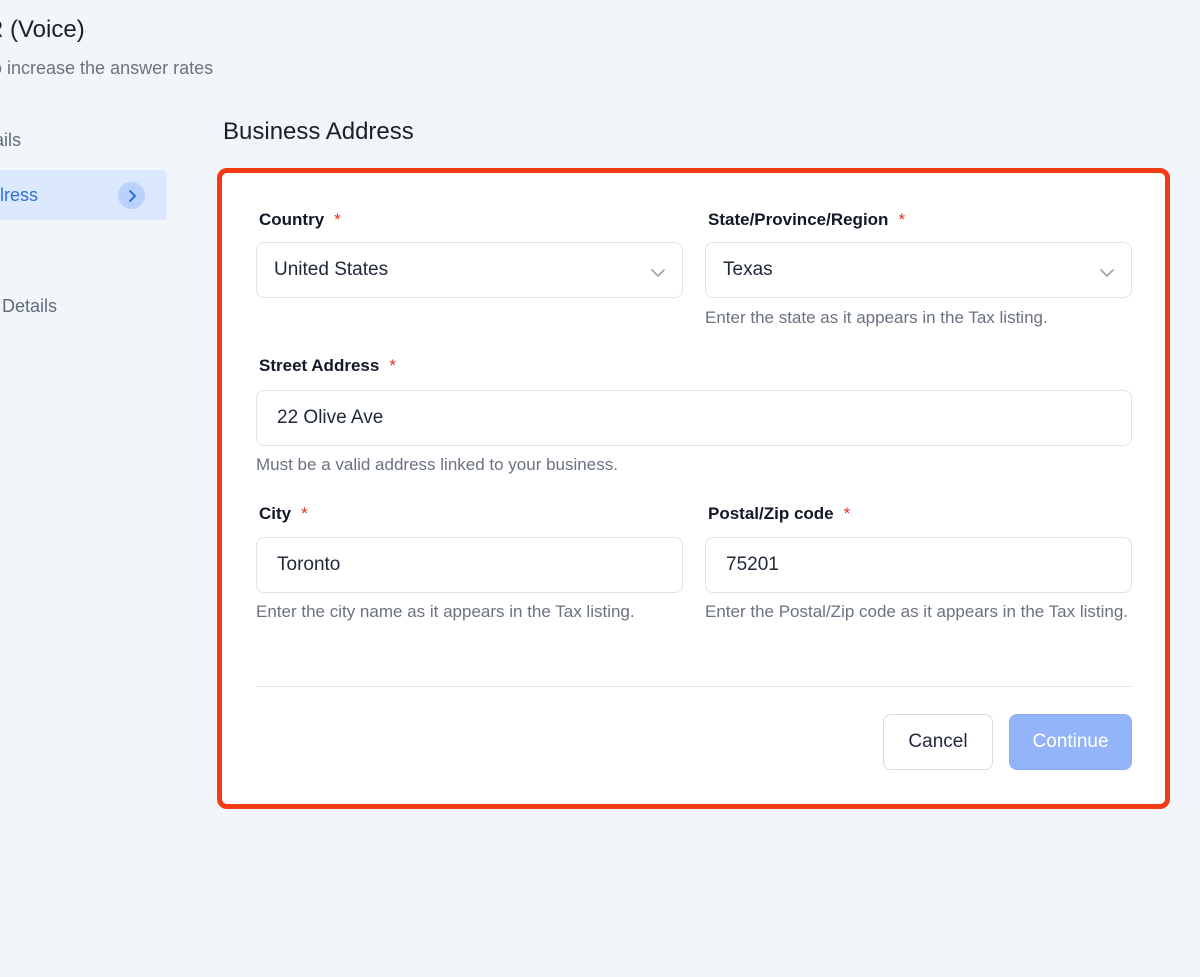  Describe the element at coordinates (752, 564) in the screenshot. I see `postal-value: 75201` at that location.